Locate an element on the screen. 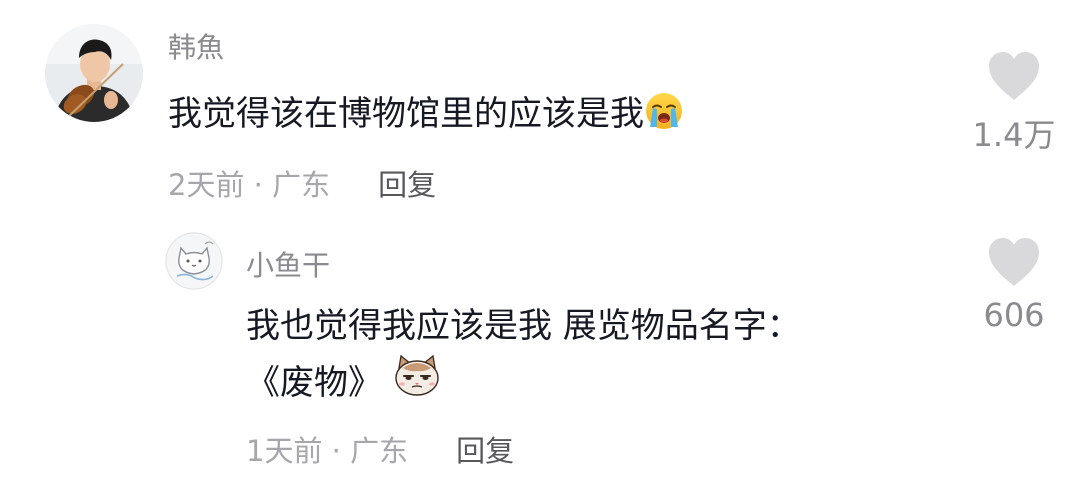  comment-time: 2天前 is located at coordinates (206, 185).